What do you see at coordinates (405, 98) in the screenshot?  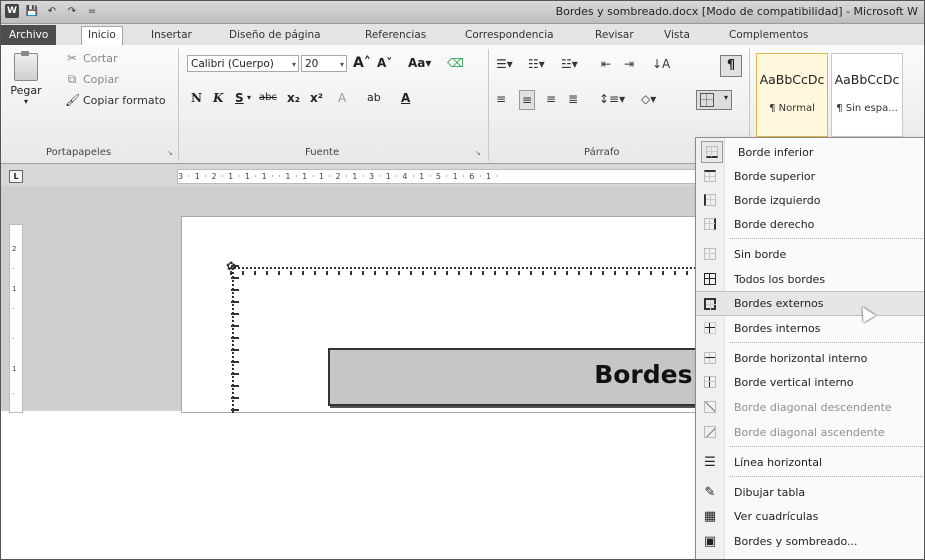 I see `font-color-button: A` at bounding box center [405, 98].